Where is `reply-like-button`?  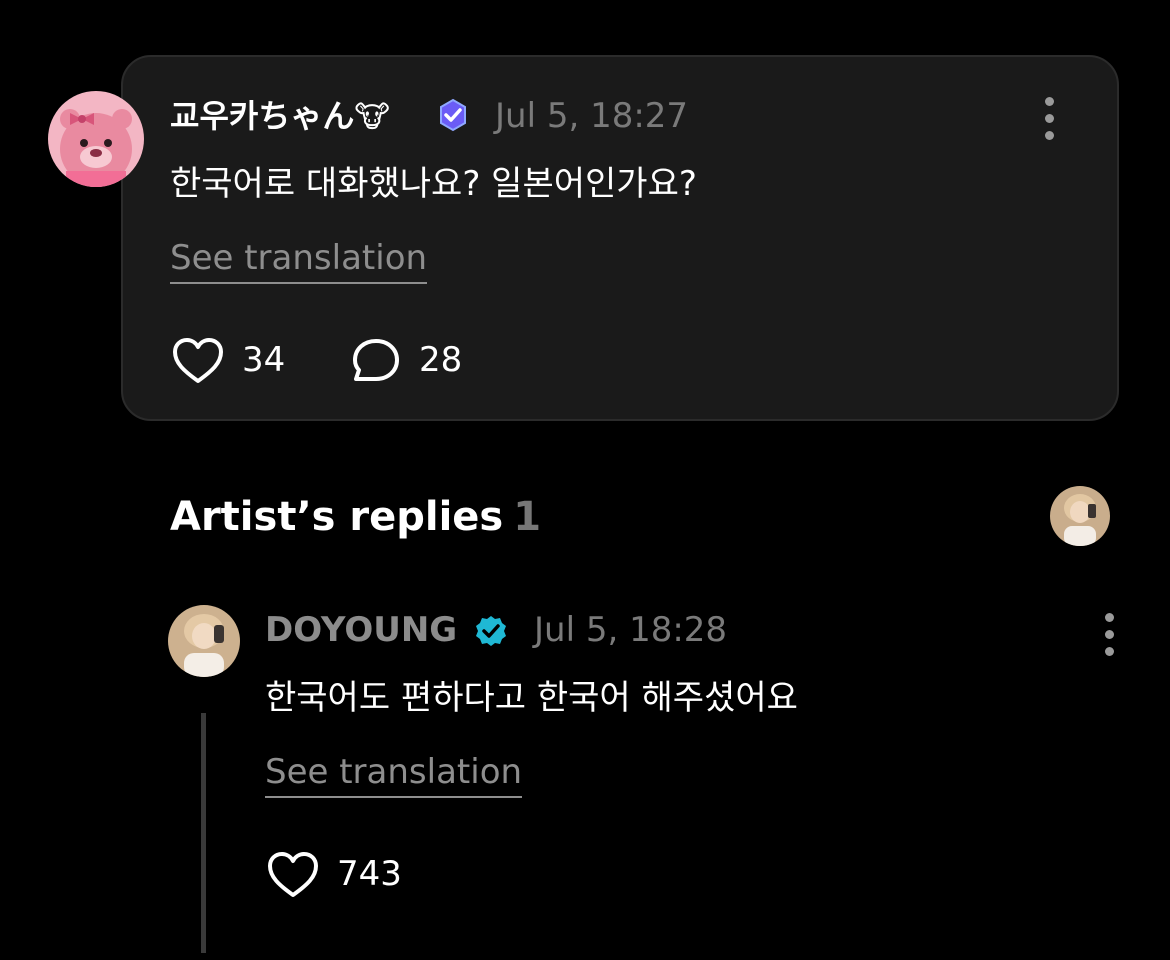 reply-like-button is located at coordinates (293, 875).